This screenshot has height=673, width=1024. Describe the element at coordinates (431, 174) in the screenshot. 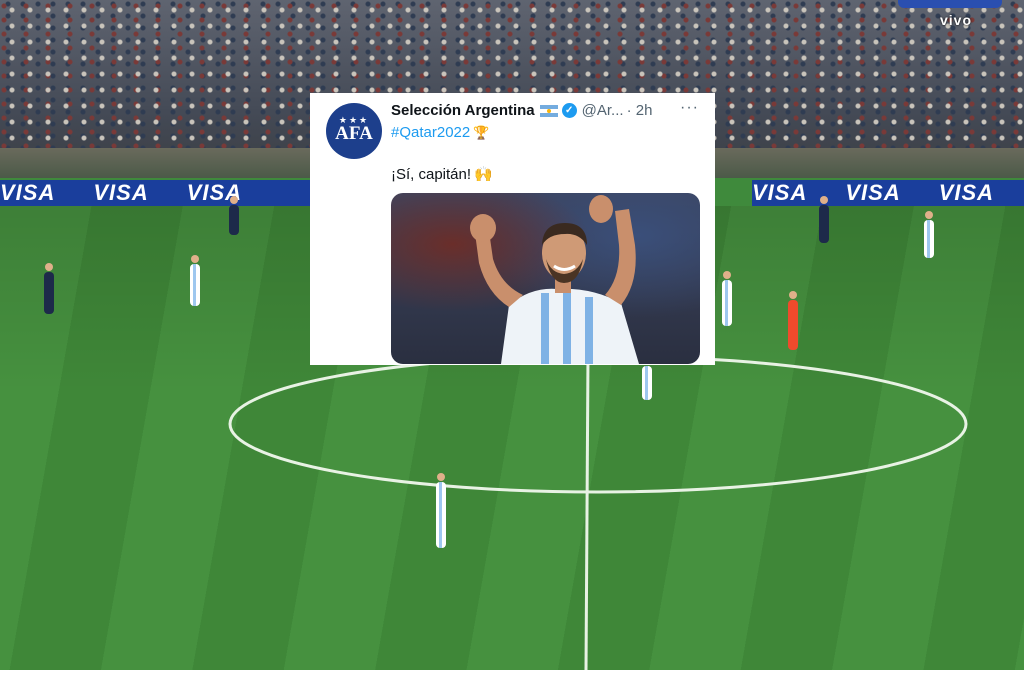

I see `tweet-message: ¡Sí, capitán!` at that location.